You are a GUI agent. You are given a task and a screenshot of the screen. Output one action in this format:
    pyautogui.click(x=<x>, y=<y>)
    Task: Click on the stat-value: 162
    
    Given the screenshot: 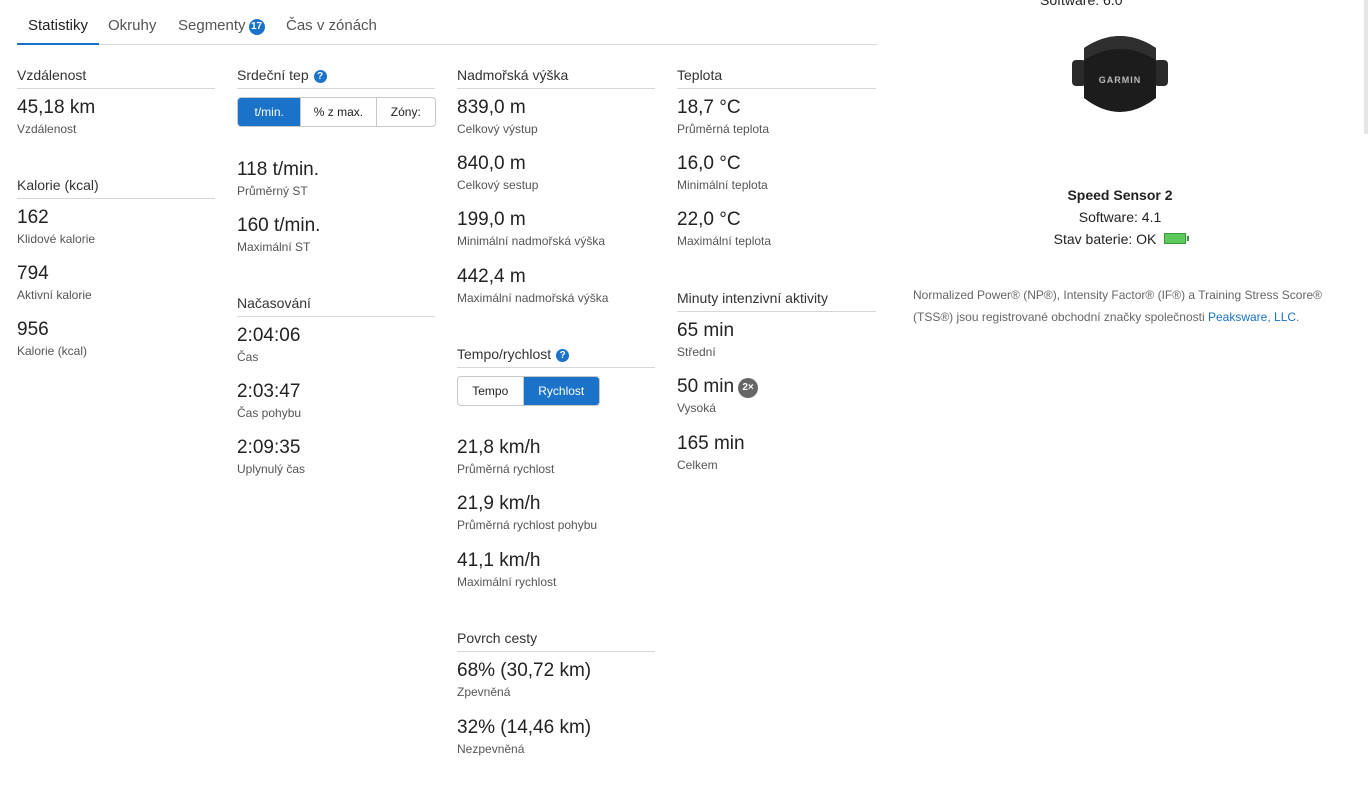 What is the action you would take?
    pyautogui.click(x=33, y=217)
    